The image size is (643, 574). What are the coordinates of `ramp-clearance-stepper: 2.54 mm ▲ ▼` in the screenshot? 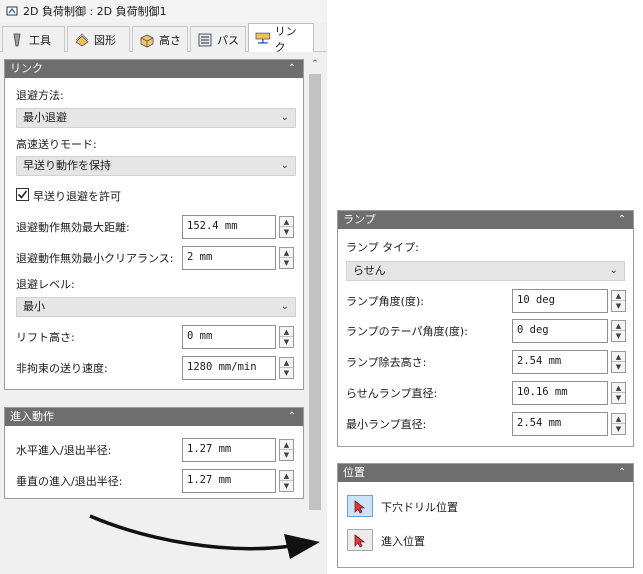 It's located at (569, 362).